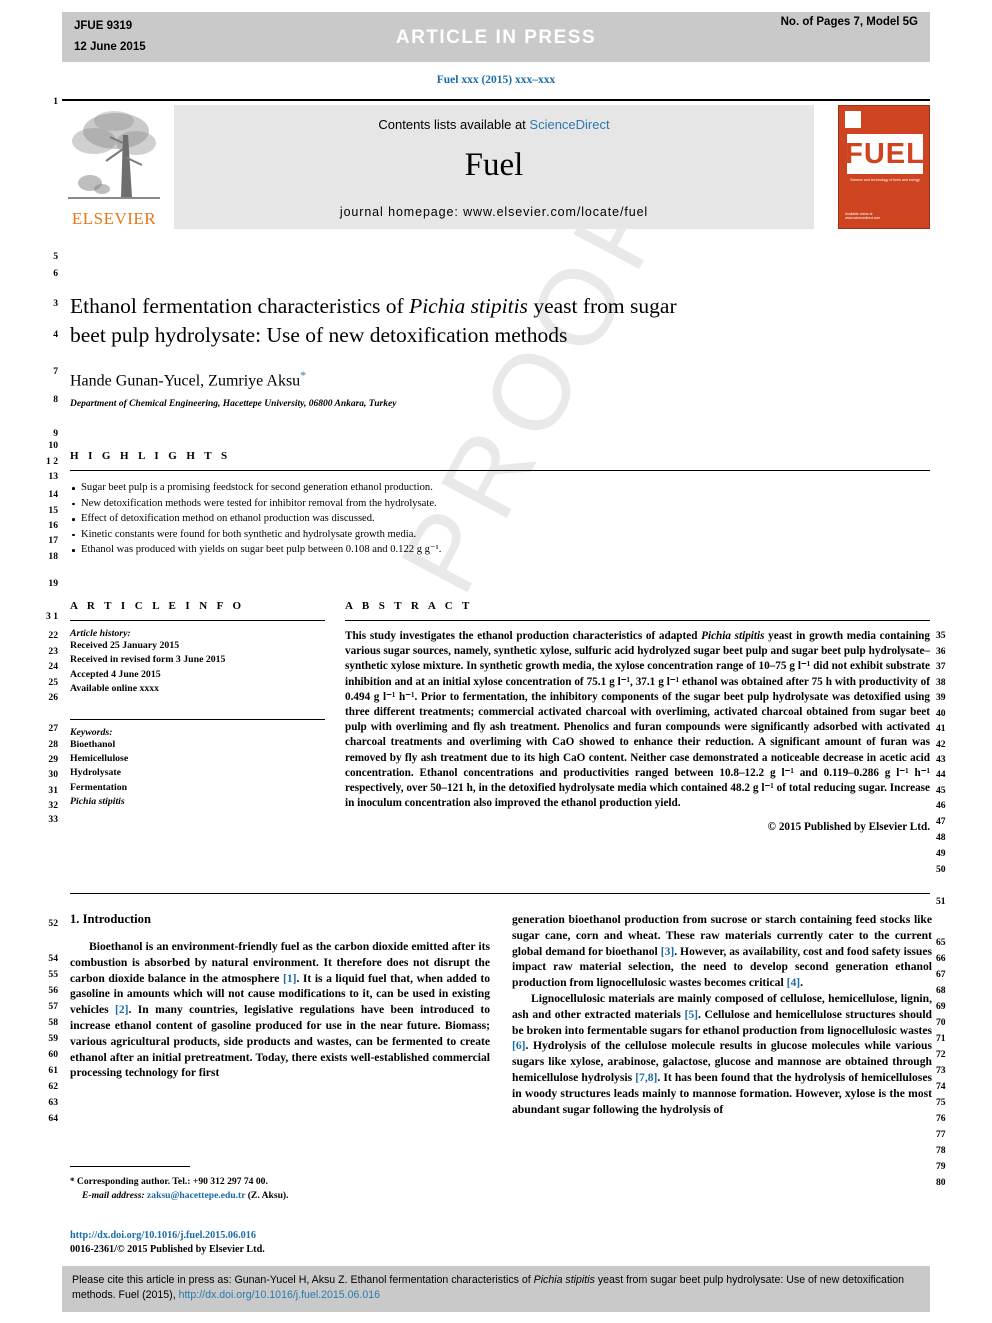  Describe the element at coordinates (53, 990) in the screenshot. I see `line-number: 56` at that location.